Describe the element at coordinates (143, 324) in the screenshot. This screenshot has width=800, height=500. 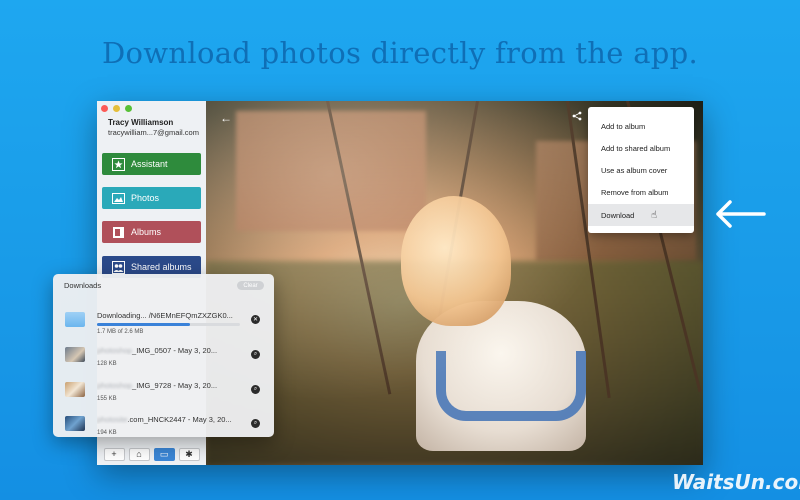
I see `download-progress-fill` at that location.